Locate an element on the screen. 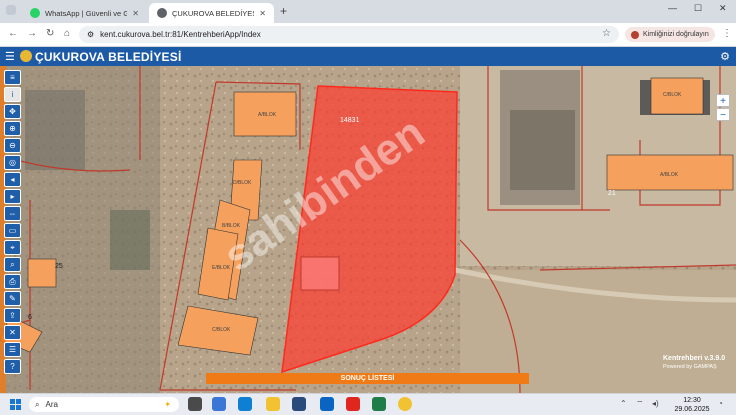 This screenshot has height=415, width=736. copilot-icon is located at coordinates (219, 404).